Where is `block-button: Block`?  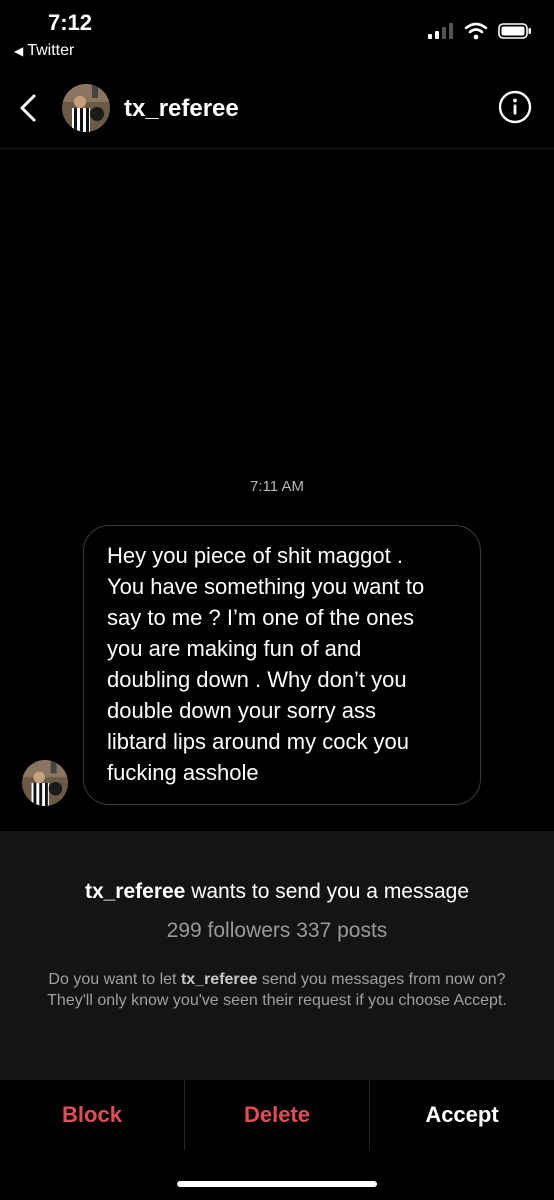 block-button: Block is located at coordinates (92, 1115).